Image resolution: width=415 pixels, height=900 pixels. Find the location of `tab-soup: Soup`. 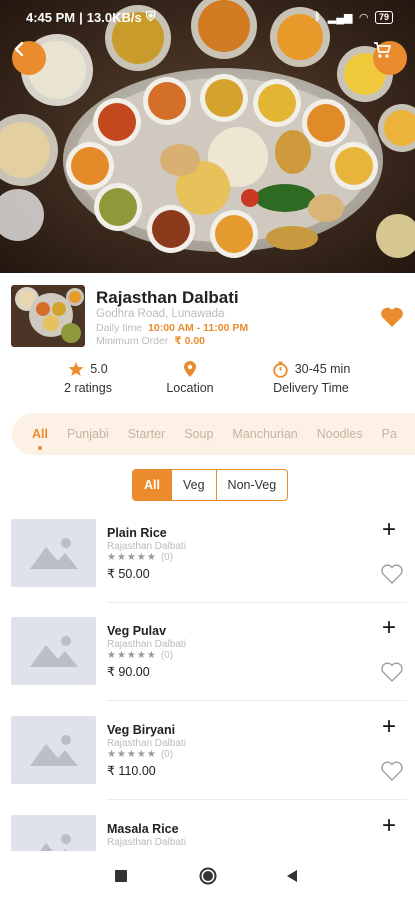

tab-soup: Soup is located at coordinates (198, 434).